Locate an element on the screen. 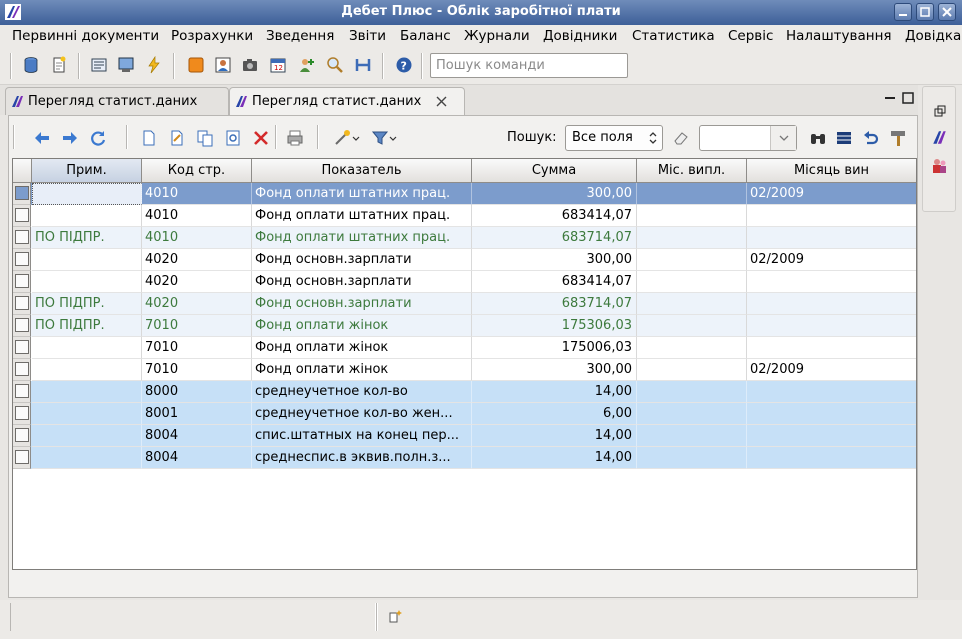  camera-icon is located at coordinates (250, 65).